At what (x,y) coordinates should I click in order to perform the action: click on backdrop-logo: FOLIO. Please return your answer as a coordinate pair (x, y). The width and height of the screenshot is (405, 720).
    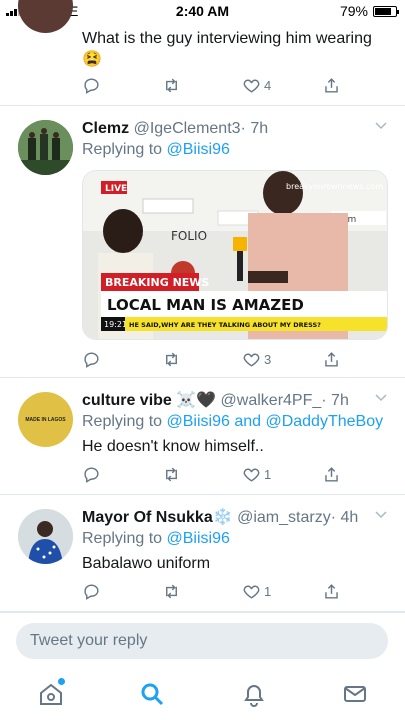
    Looking at the image, I should click on (189, 236).